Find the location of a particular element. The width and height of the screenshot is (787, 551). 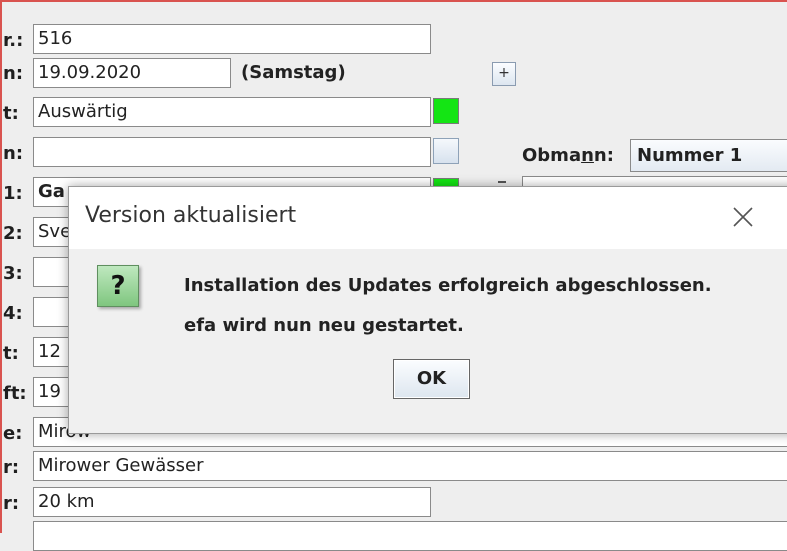

ok-button: OK is located at coordinates (431, 379).